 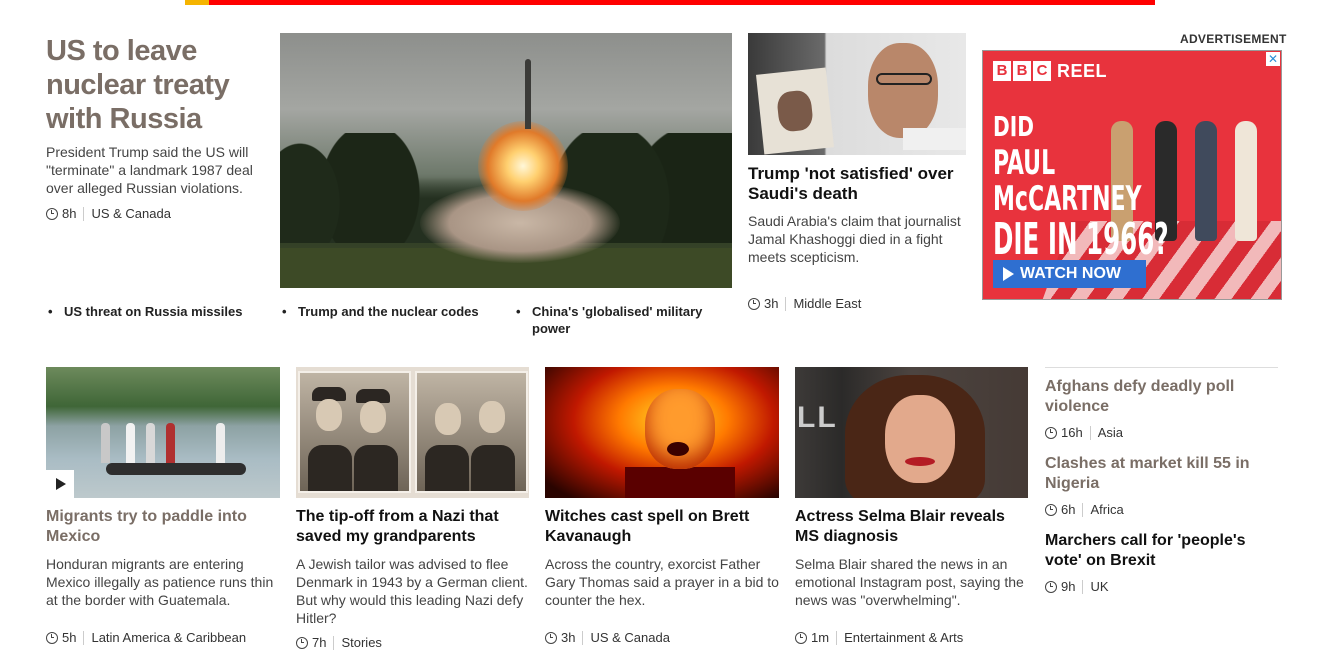 What do you see at coordinates (1042, 71) in the screenshot?
I see `logo-letter: C` at bounding box center [1042, 71].